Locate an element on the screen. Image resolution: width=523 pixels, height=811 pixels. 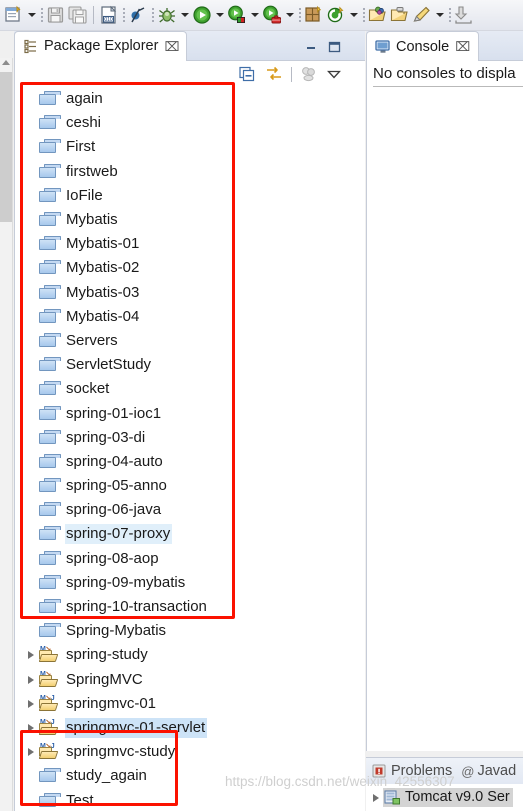
tree-row: M↘J springmvc-01 is located at coordinates (189, 704).